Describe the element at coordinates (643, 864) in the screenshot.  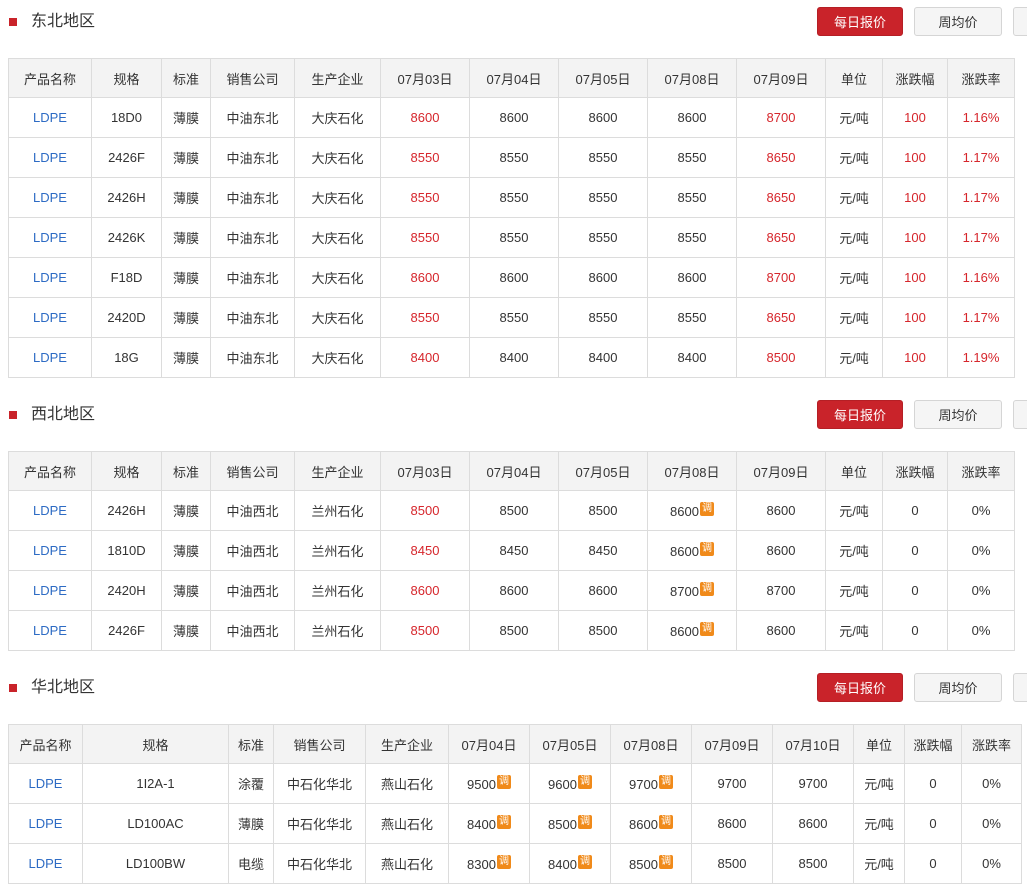
I see `price-value: 8500` at that location.